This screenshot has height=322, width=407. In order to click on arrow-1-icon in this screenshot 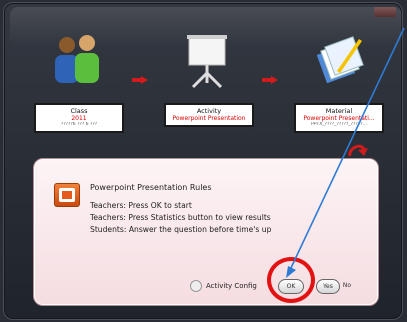, I will do `click(140, 80)`.